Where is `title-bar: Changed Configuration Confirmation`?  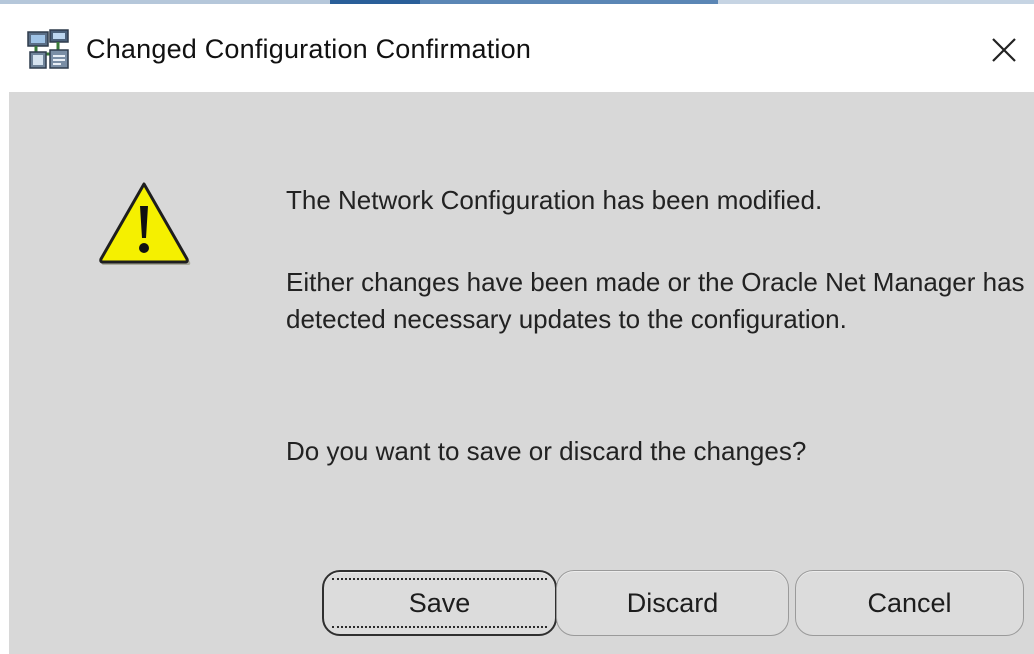 title-bar: Changed Configuration Confirmation is located at coordinates (517, 49).